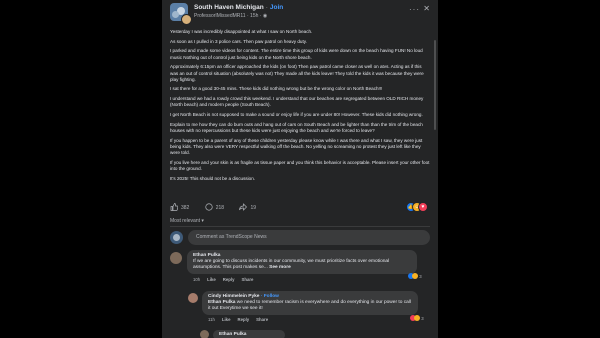  Describe the element at coordinates (300, 226) in the screenshot. I see `divider` at that location.